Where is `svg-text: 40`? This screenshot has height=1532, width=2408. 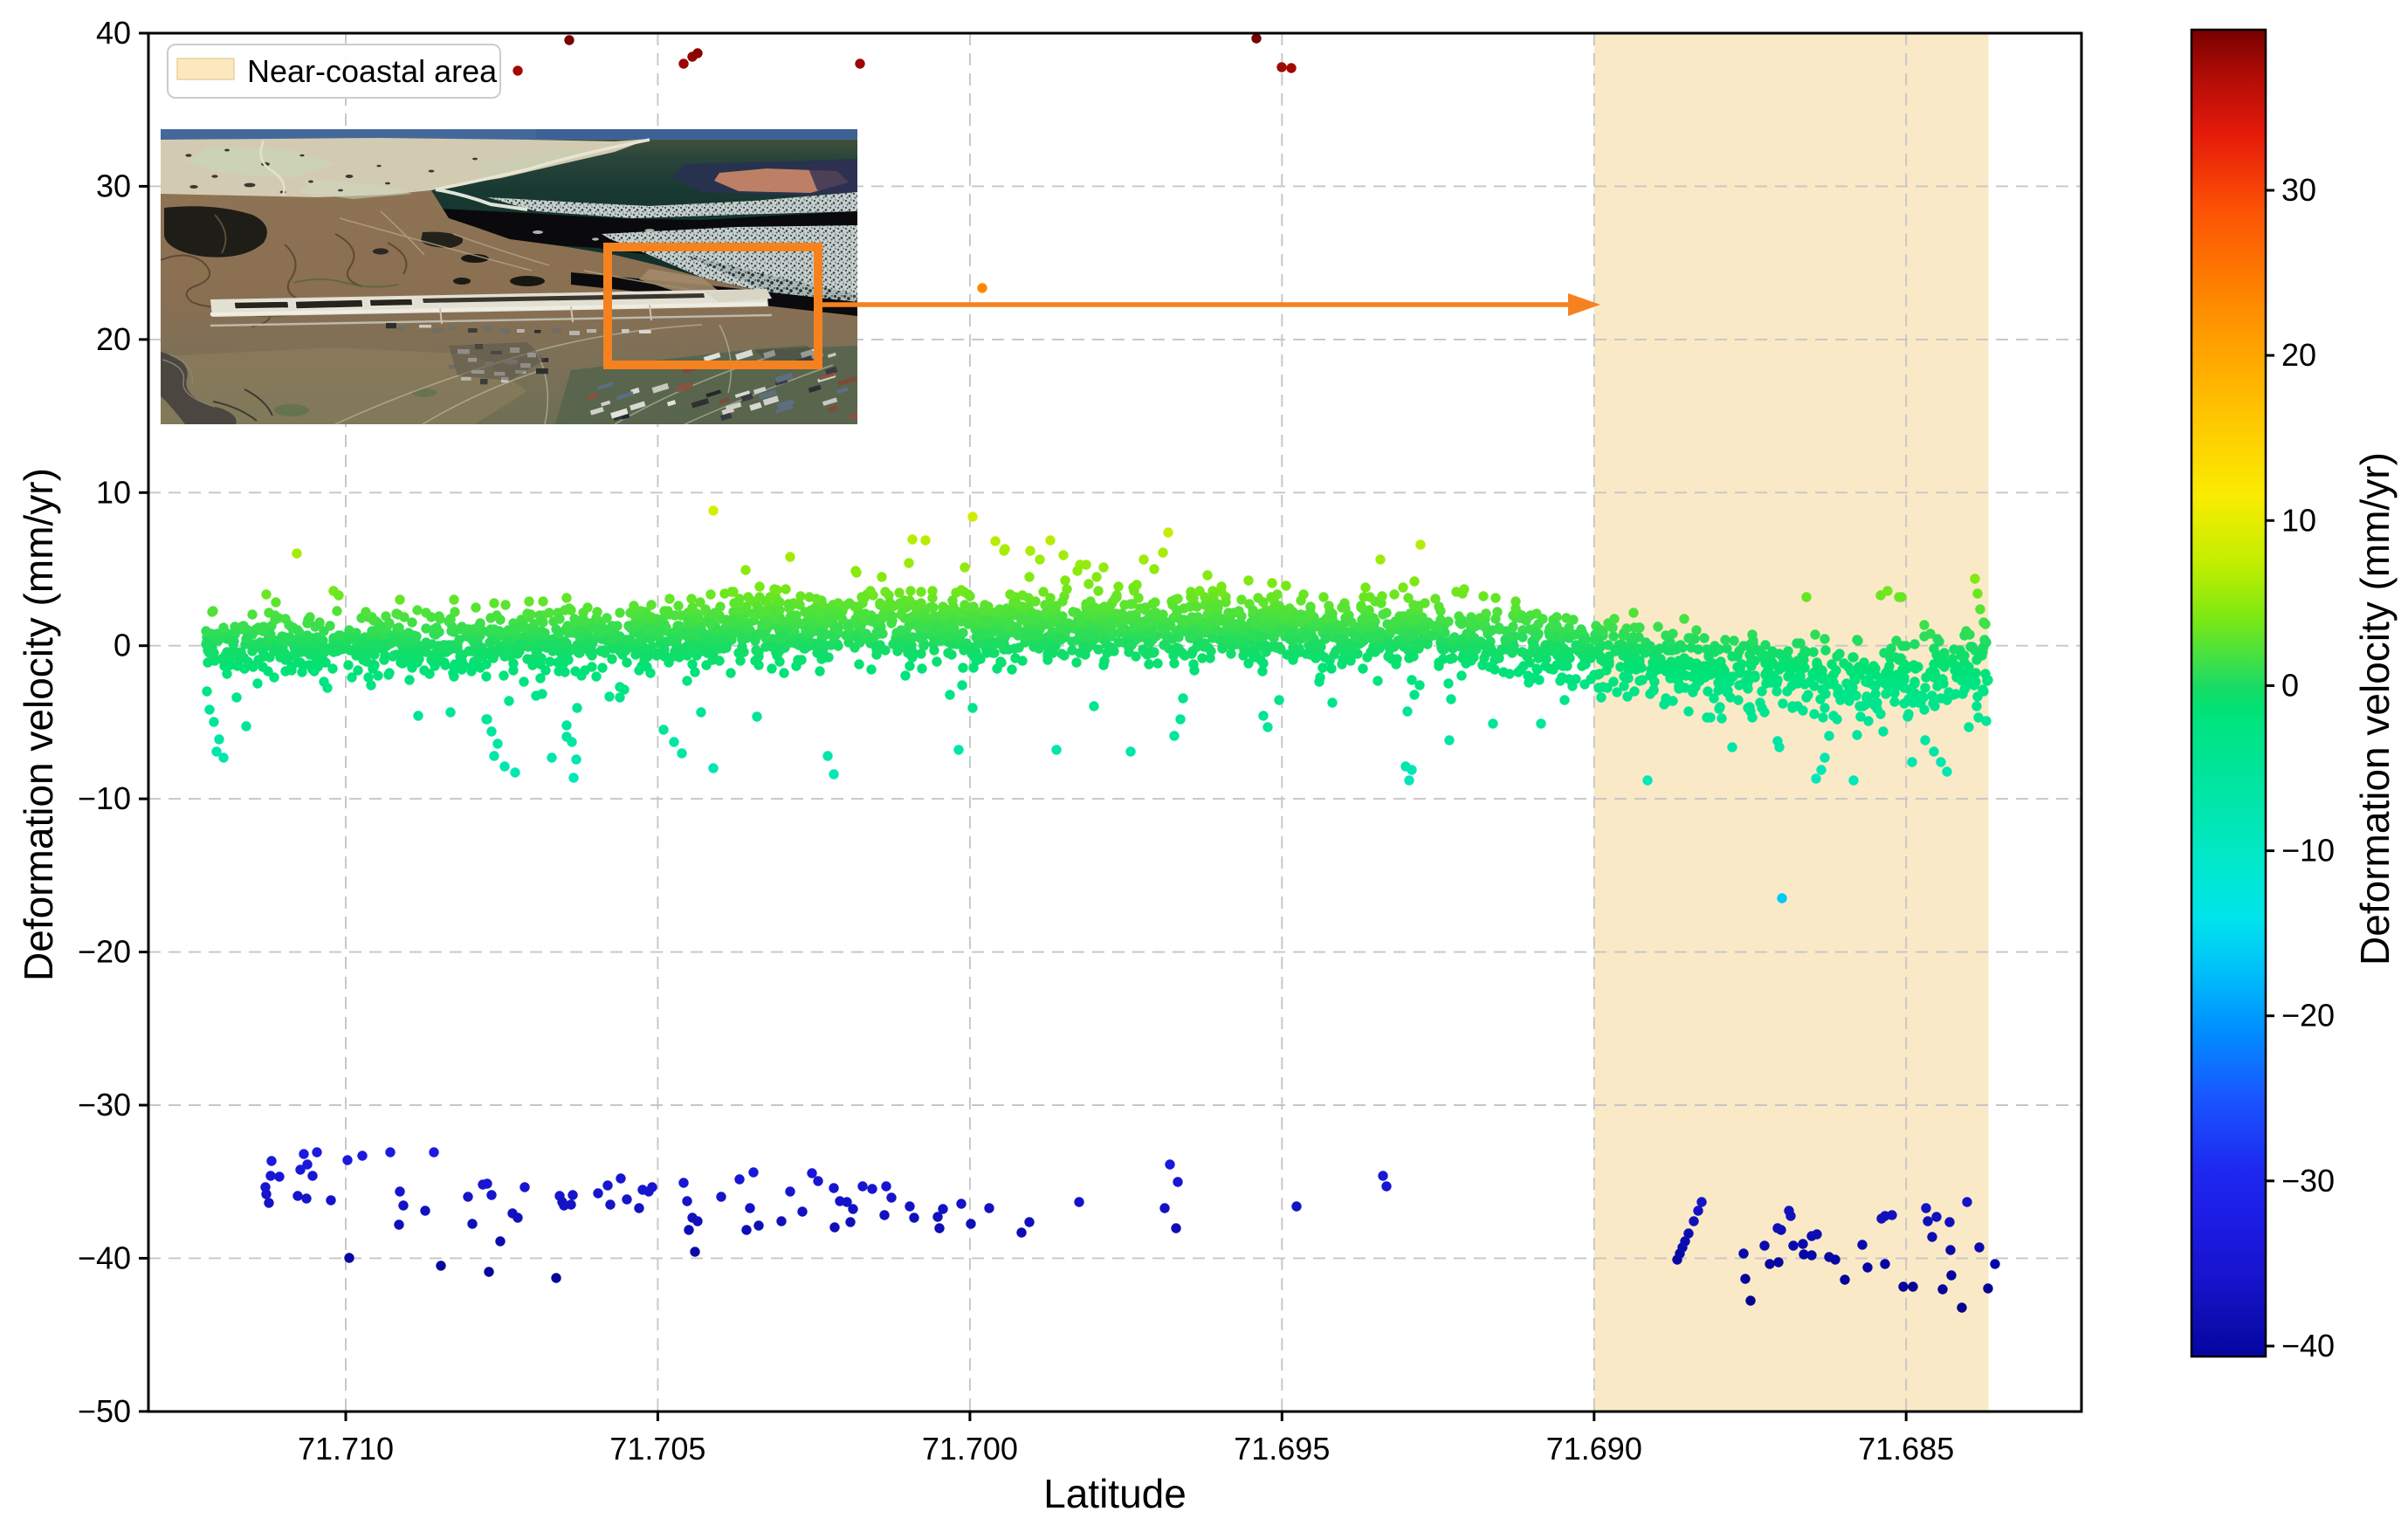 svg-text: 40 is located at coordinates (113, 33).